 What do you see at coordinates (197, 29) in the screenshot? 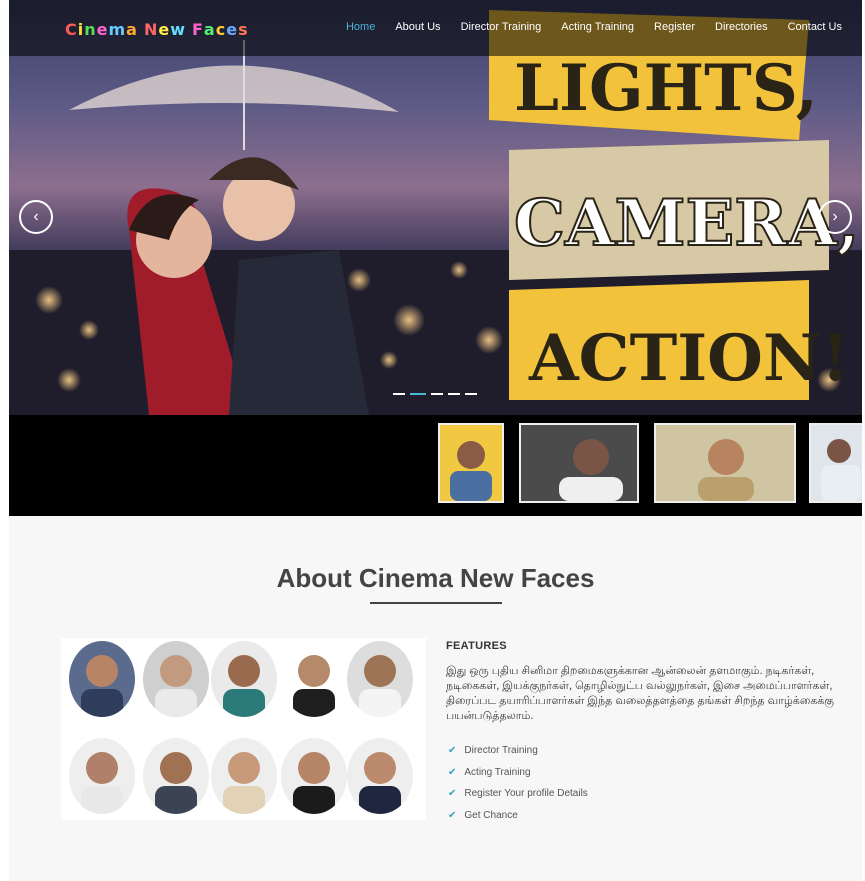
I see `logo-letter: F` at bounding box center [197, 29].